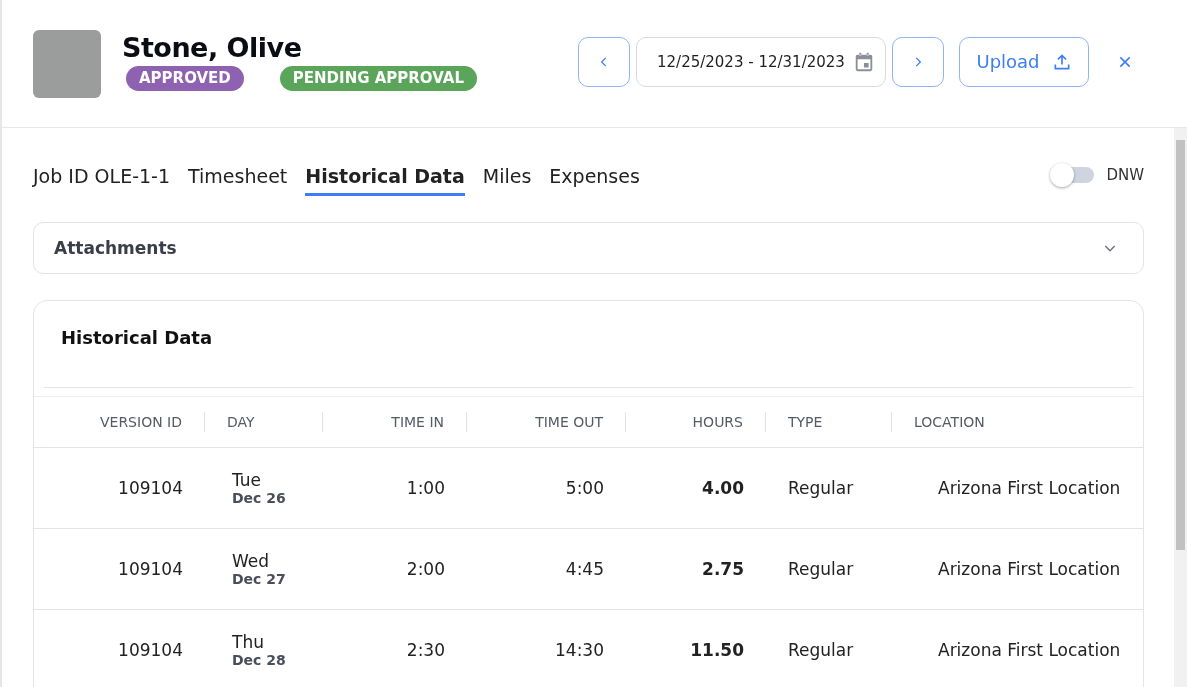 The width and height of the screenshot is (1187, 687). I want to click on table-cell: 2.75, so click(723, 569).